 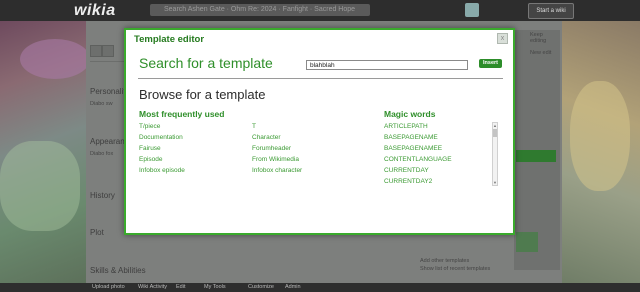 What do you see at coordinates (293, 287) in the screenshot?
I see `footer-admin: Admin` at bounding box center [293, 287].